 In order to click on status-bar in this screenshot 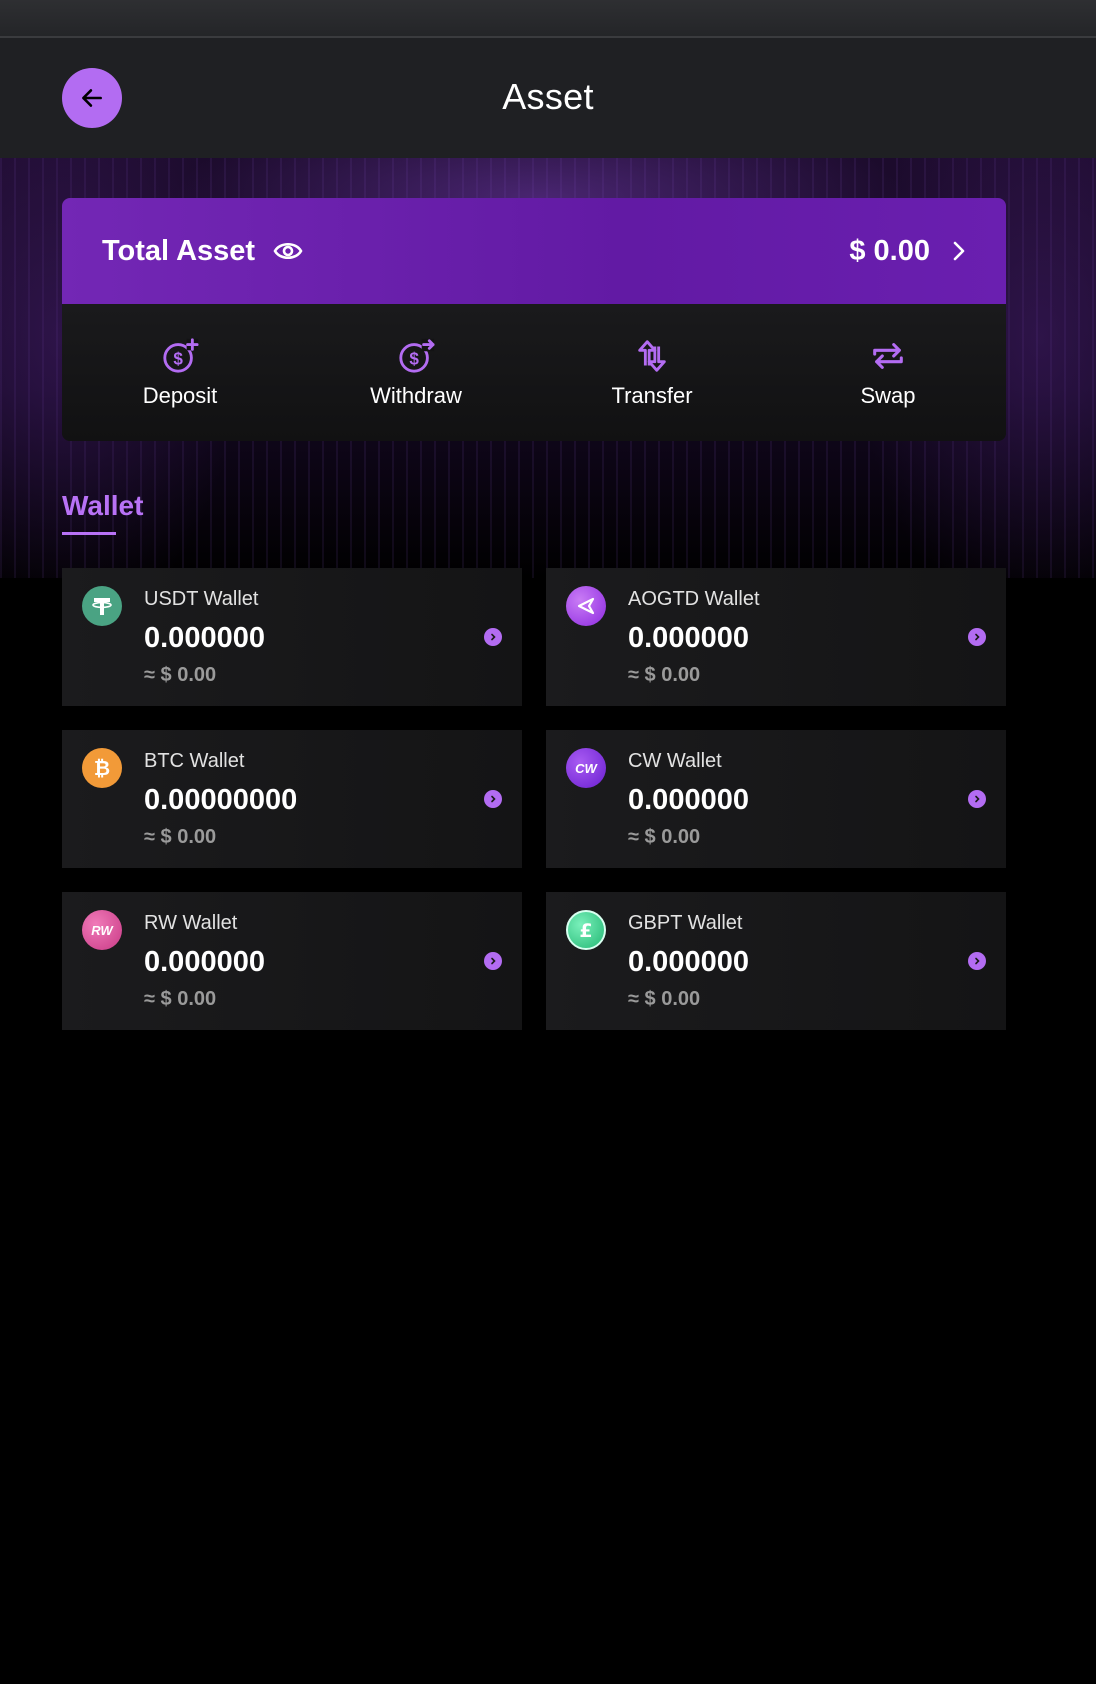, I will do `click(548, 19)`.